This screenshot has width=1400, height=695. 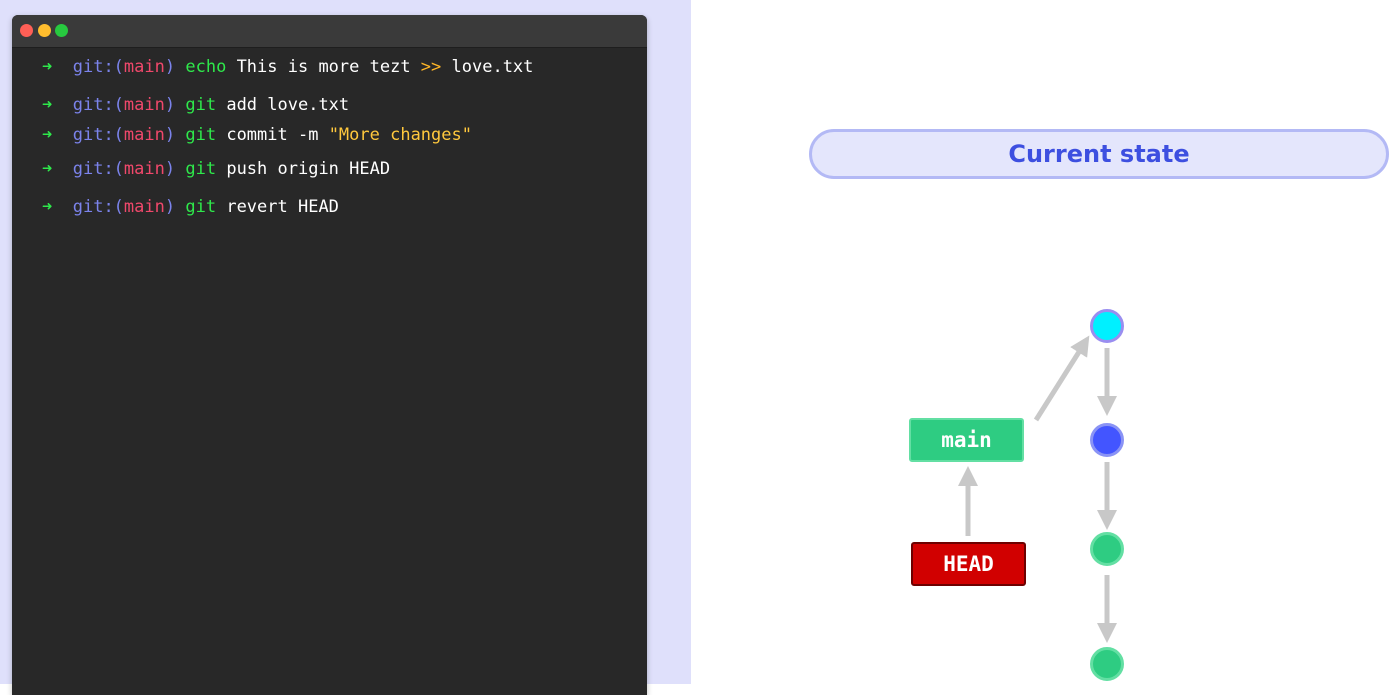 What do you see at coordinates (968, 564) in the screenshot?
I see `head-pointer-label: HEAD` at bounding box center [968, 564].